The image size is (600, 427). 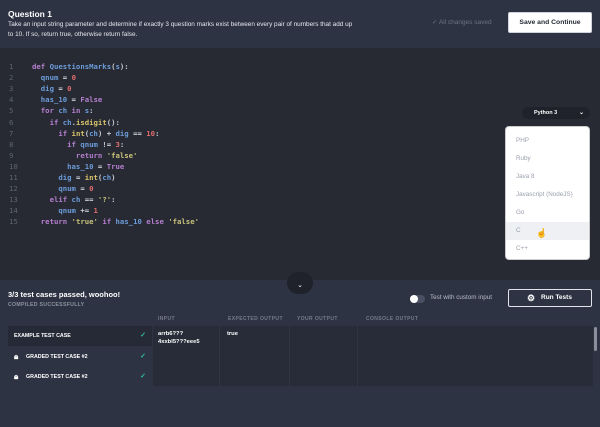 I want to click on code-text: if int(ch) + dig == 10:, so click(x=95, y=133).